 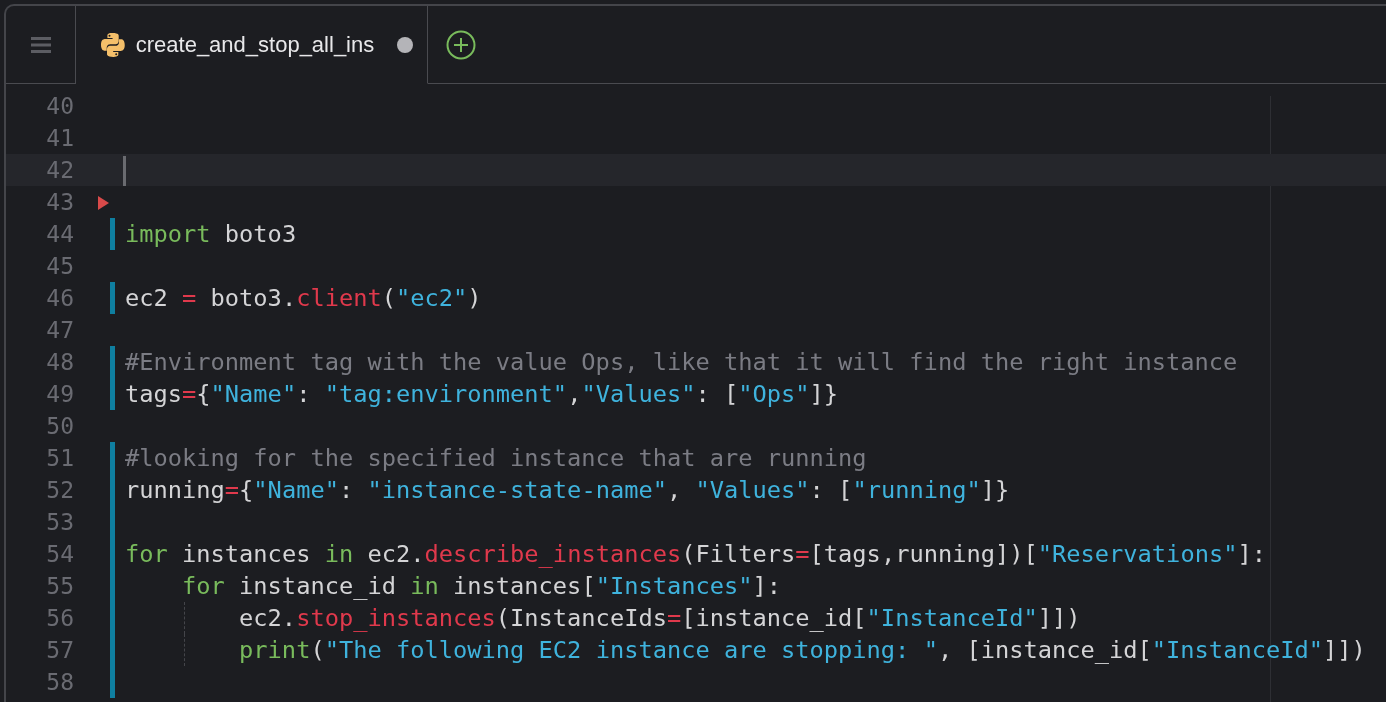 What do you see at coordinates (659, 618) in the screenshot?
I see `code-line: ec2.stop_instances(InstanceIds=[instance_id["InstanceId"]])` at bounding box center [659, 618].